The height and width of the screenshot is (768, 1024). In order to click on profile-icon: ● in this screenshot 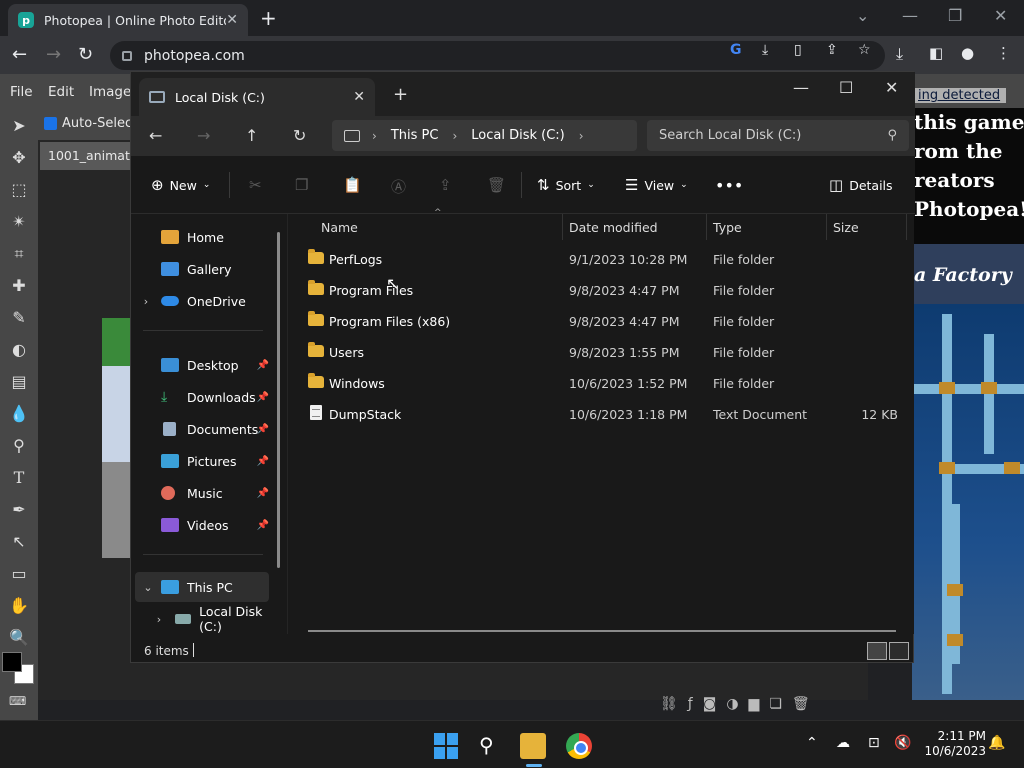, I will do `click(967, 53)`.